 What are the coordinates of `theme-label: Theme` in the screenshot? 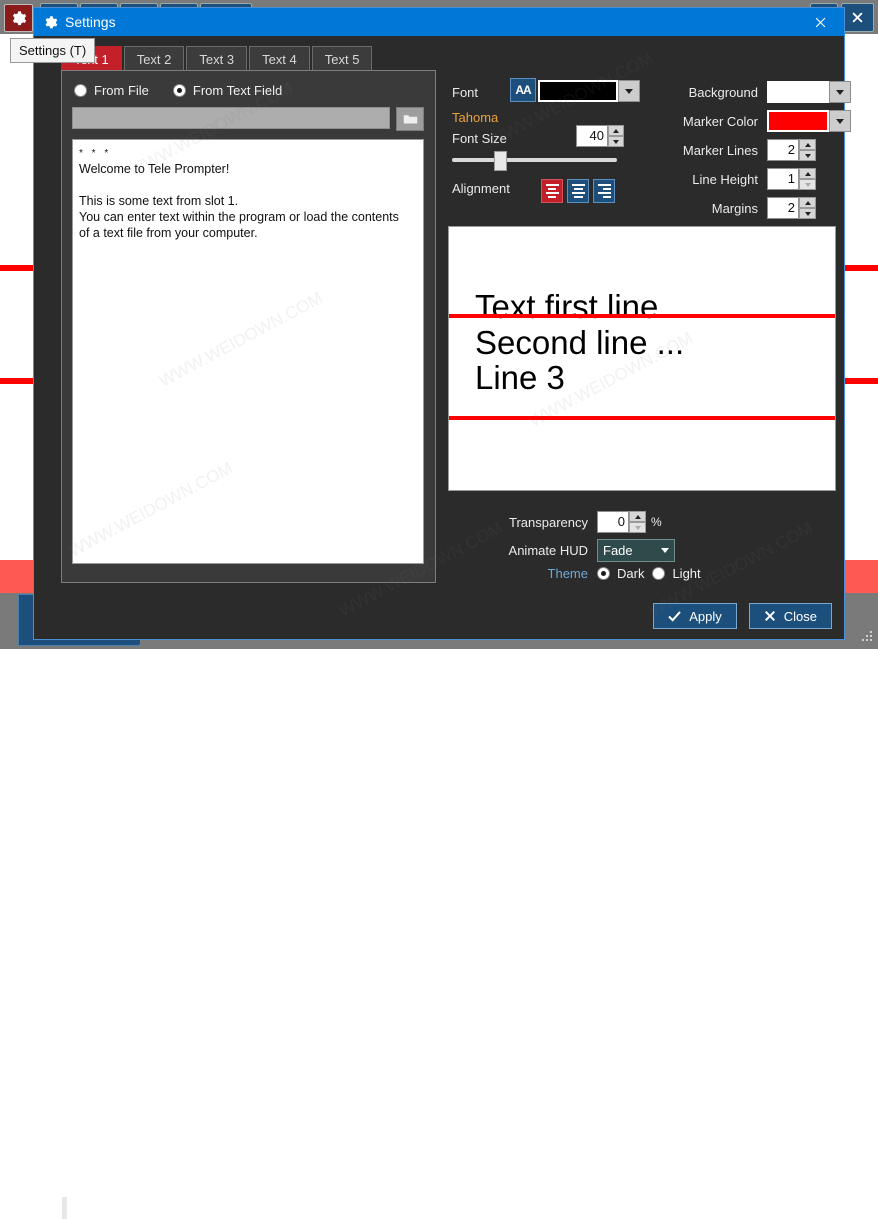 It's located at (567, 573).